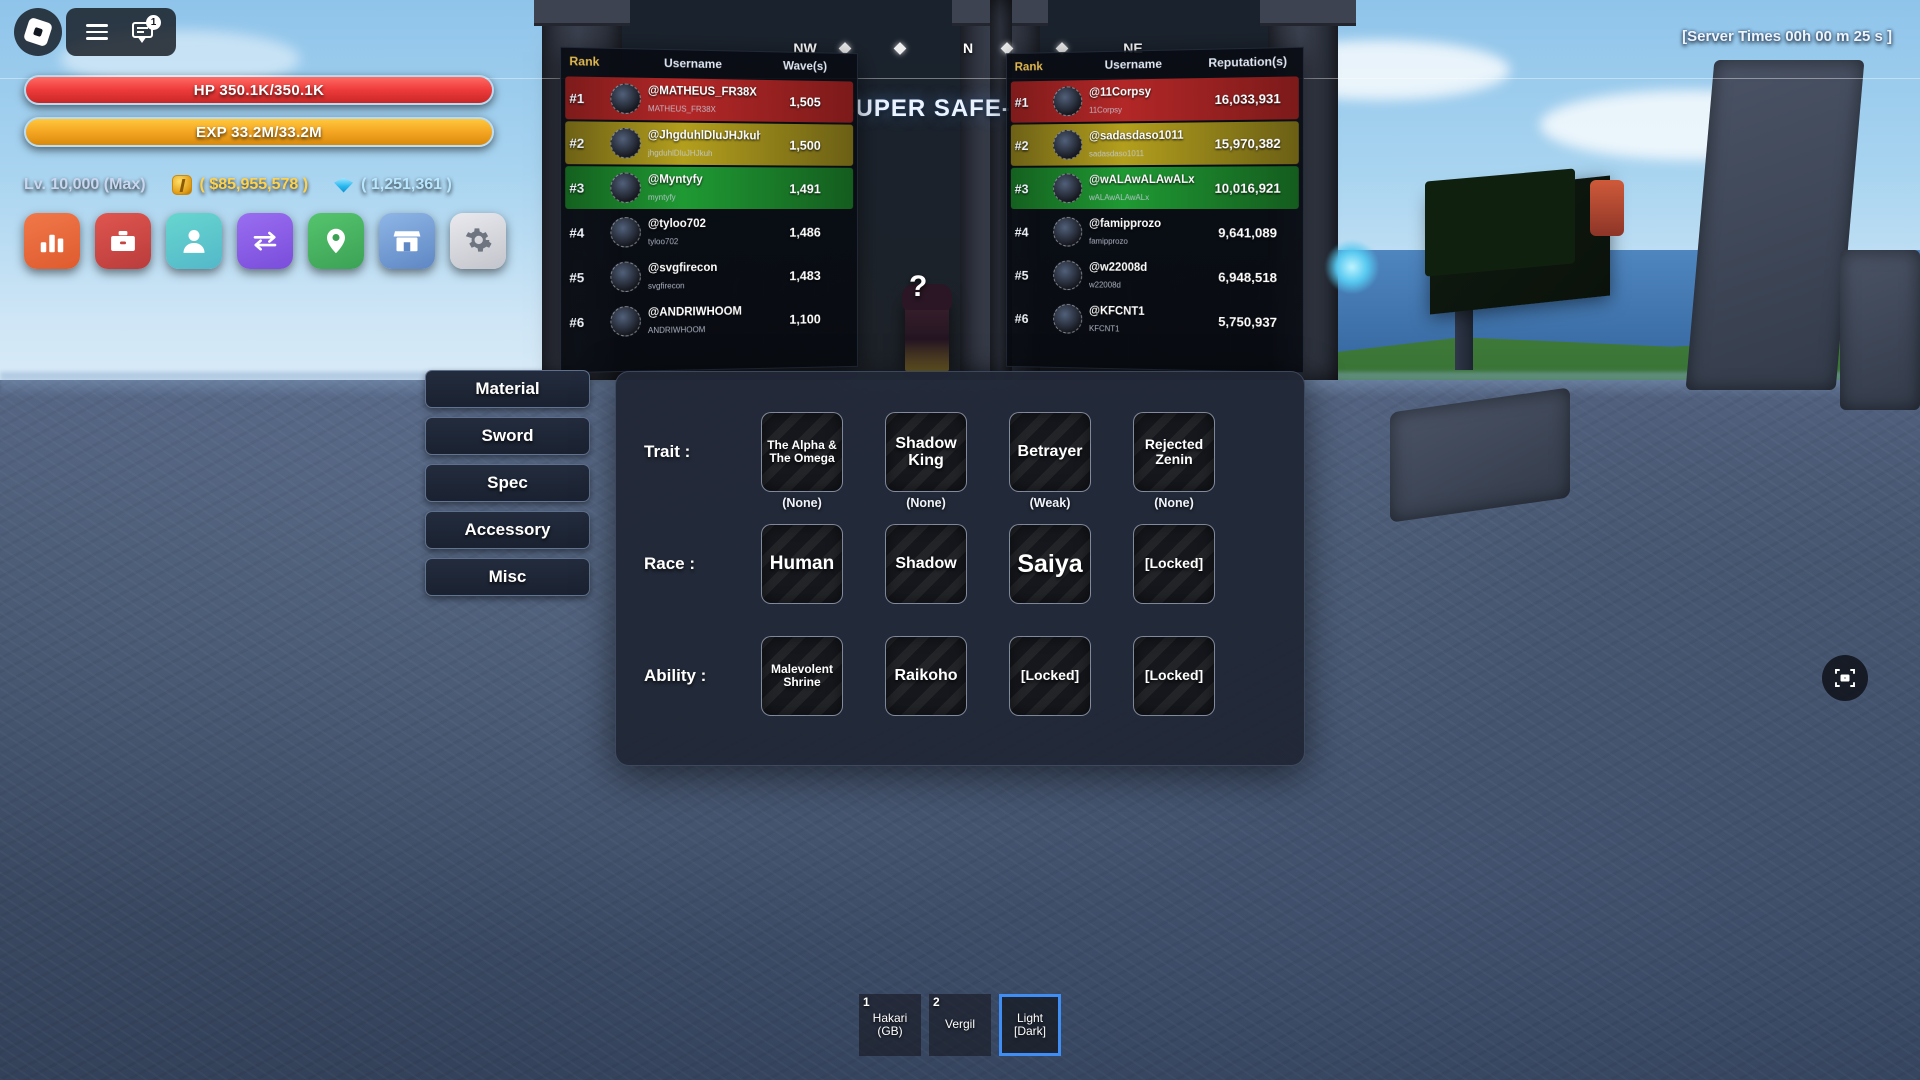 The width and height of the screenshot is (1920, 1080). Describe the element at coordinates (802, 452) in the screenshot. I see `attribute-card: The Alpha & The Omega` at that location.